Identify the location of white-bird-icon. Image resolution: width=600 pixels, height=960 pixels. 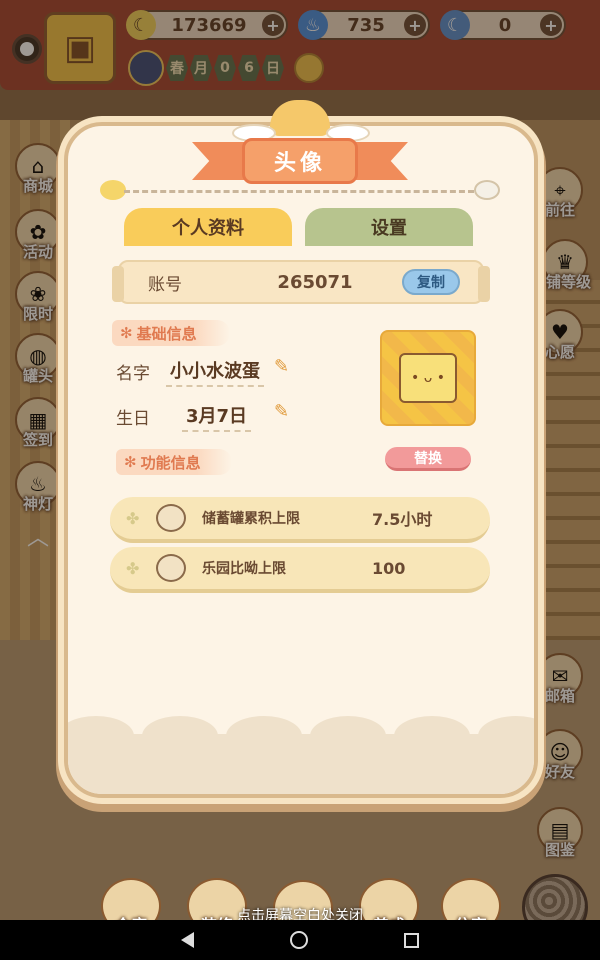
(487, 190).